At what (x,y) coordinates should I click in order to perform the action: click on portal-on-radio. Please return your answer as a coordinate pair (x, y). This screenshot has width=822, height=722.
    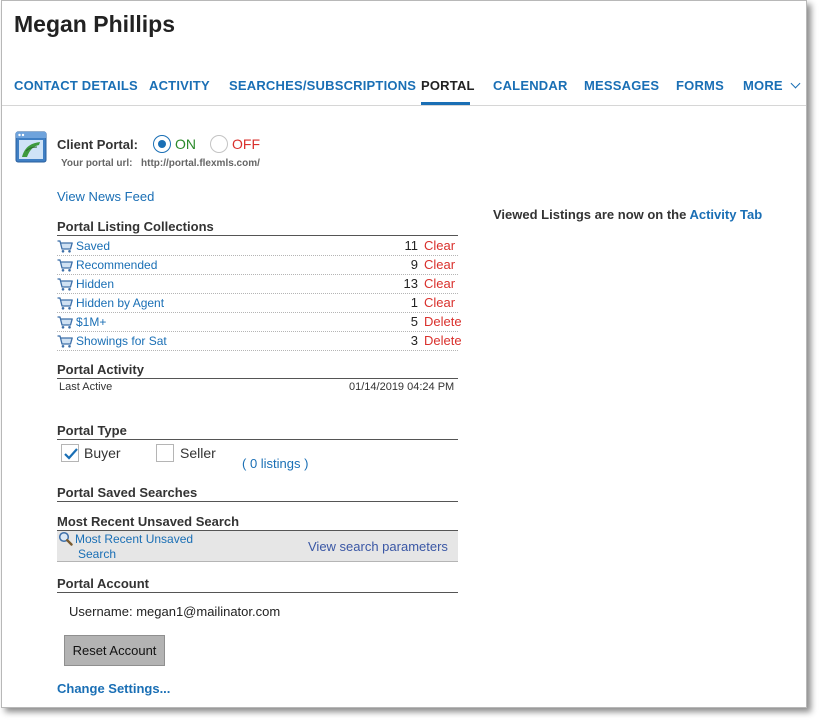
    Looking at the image, I should click on (162, 144).